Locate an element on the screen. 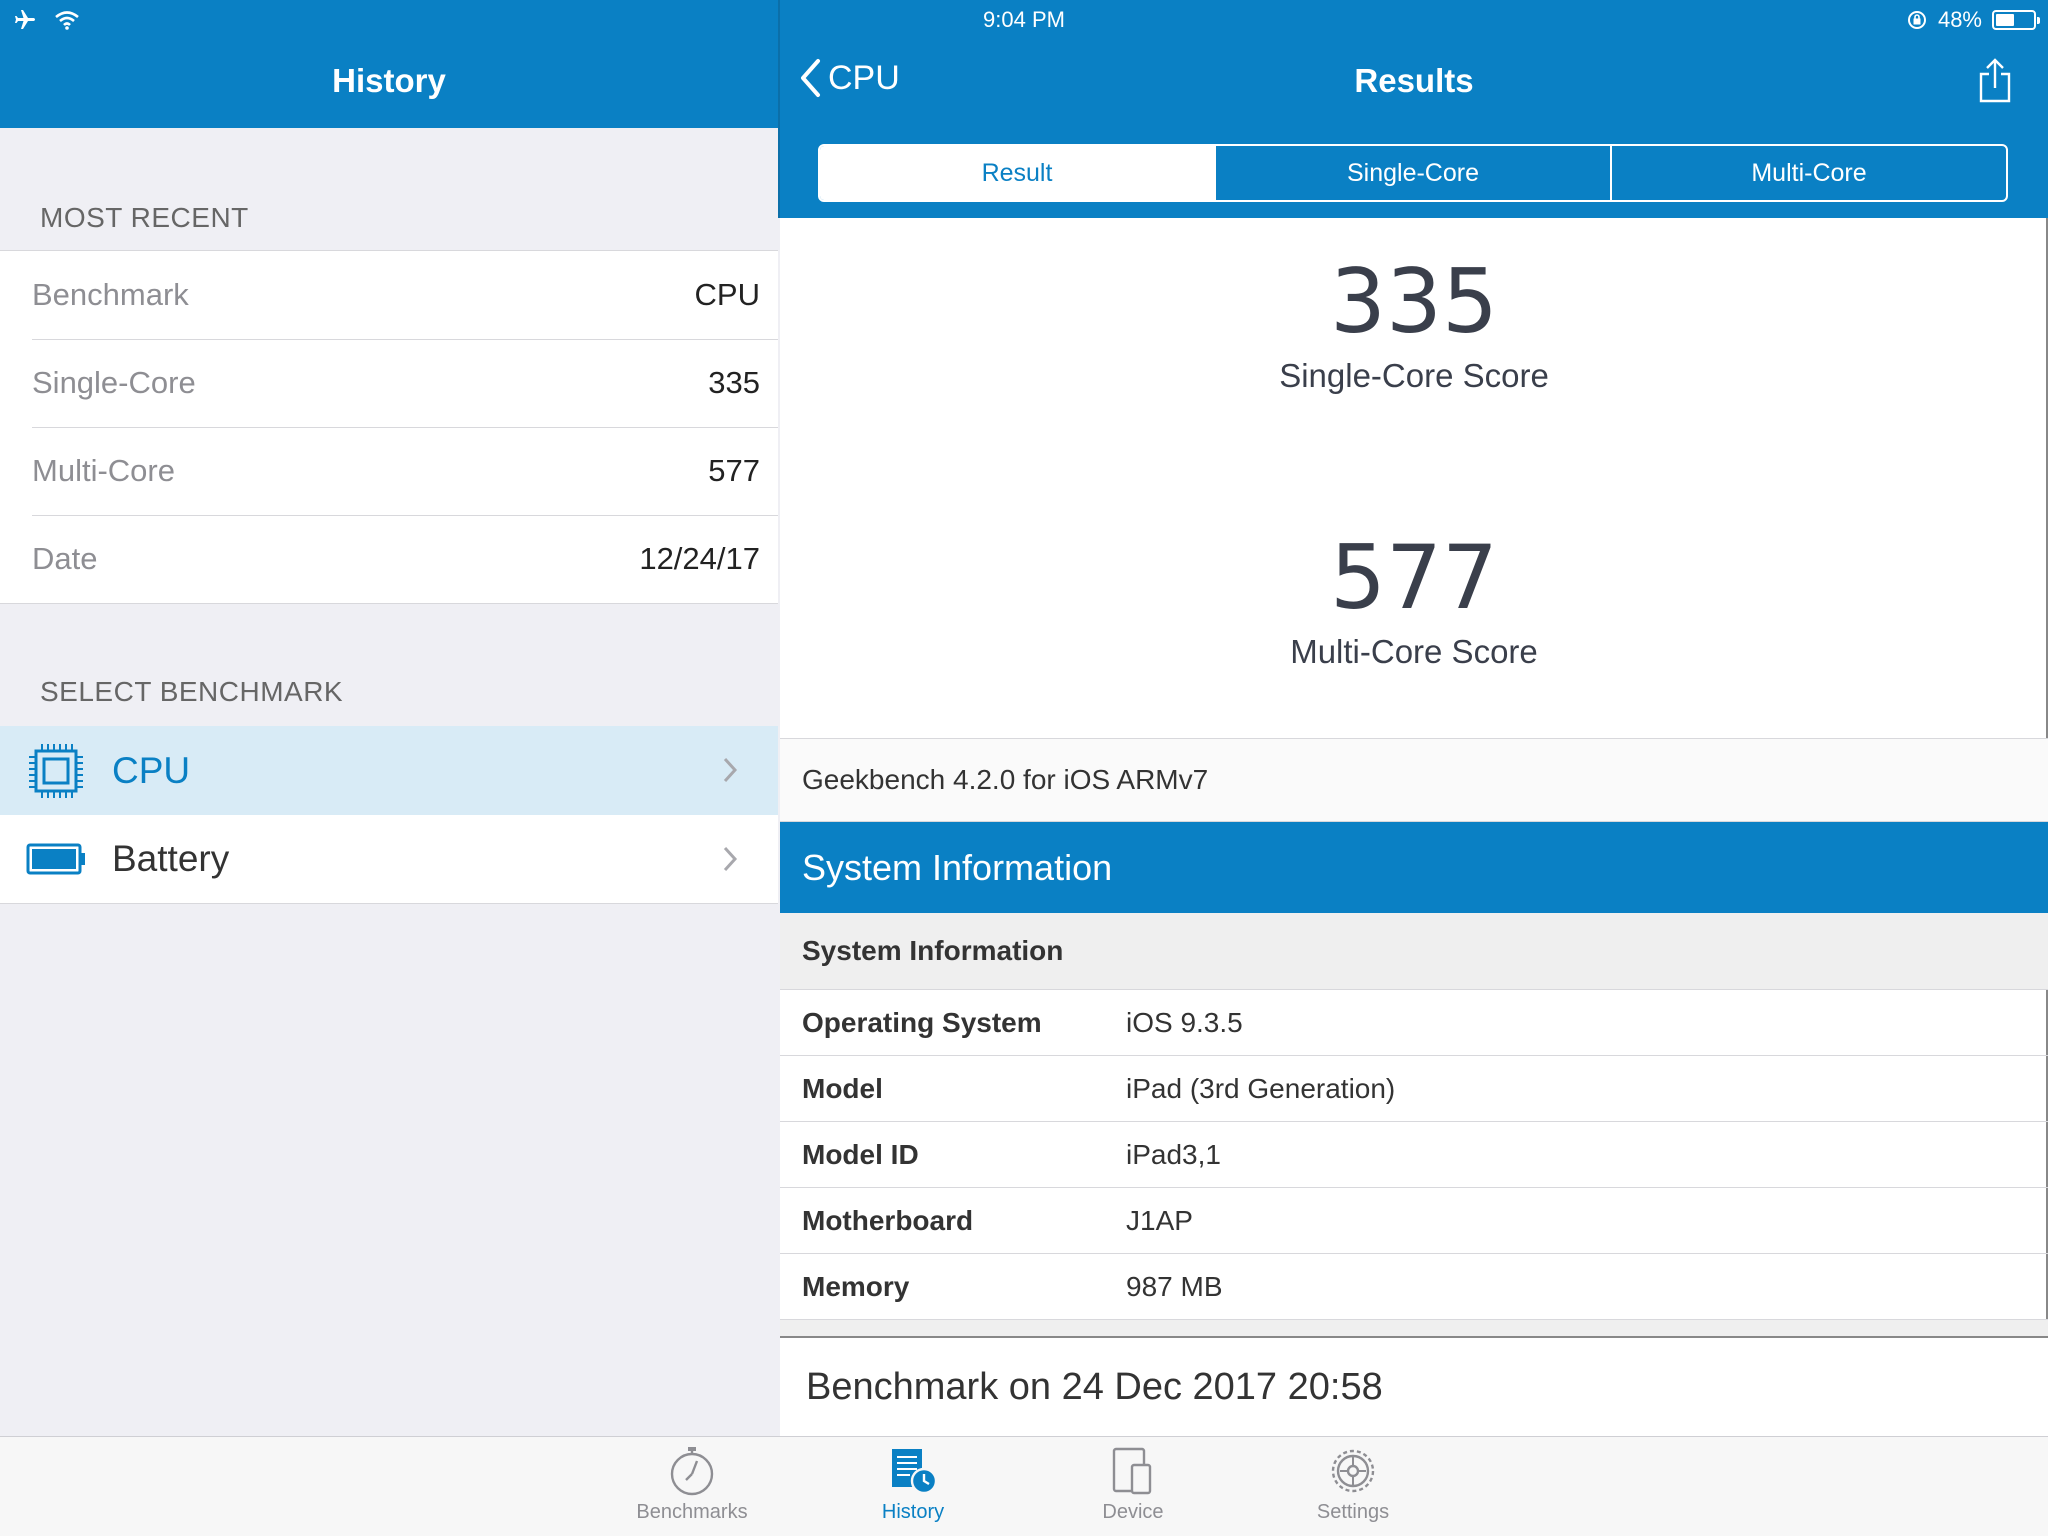 This screenshot has width=2048, height=1536. tab-label: History is located at coordinates (913, 1512).